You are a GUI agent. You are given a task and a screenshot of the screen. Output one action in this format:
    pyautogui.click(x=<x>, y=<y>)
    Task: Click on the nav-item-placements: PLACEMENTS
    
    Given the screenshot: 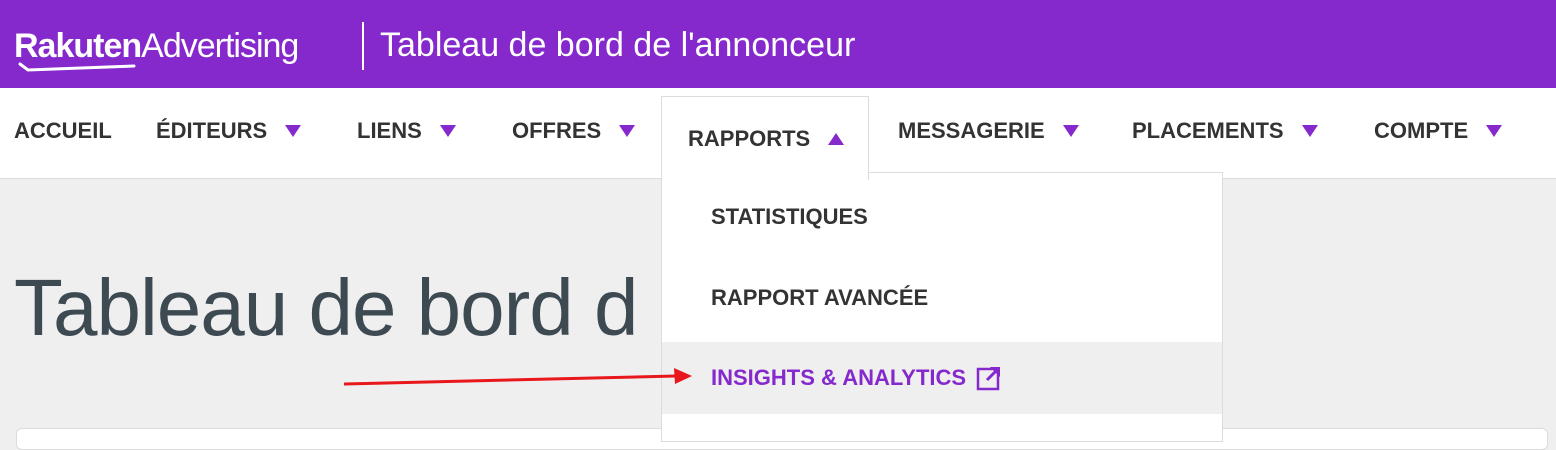 What is the action you would take?
    pyautogui.click(x=1225, y=131)
    